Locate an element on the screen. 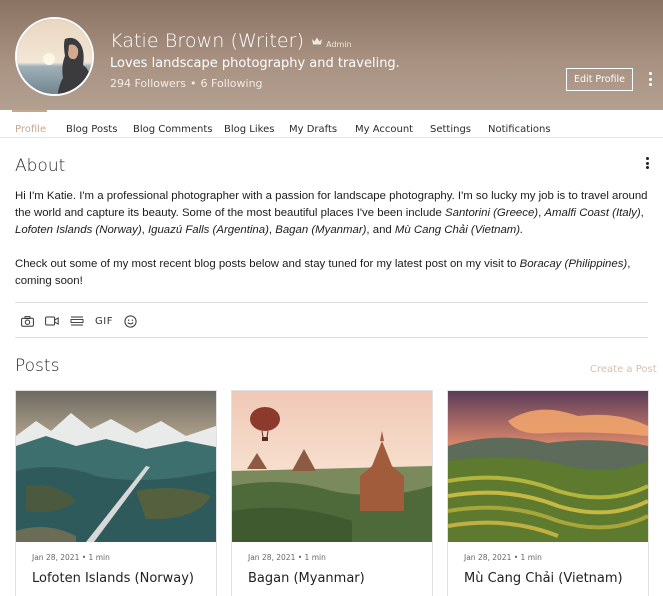  tab-my-account: My Account is located at coordinates (384, 129).